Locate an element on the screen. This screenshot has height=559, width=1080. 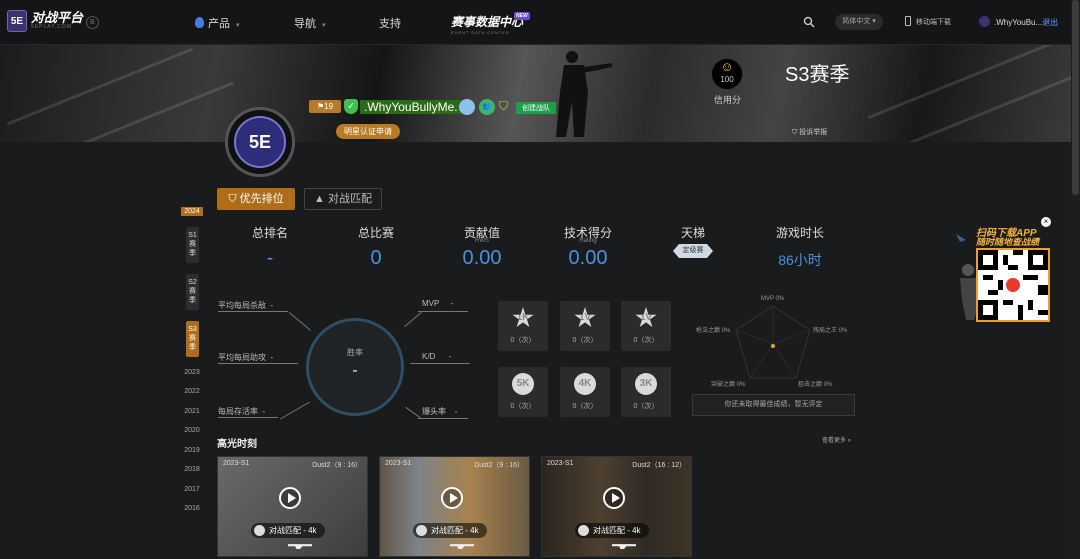
create-team-button: 创建战队 is located at coordinates (536, 108).